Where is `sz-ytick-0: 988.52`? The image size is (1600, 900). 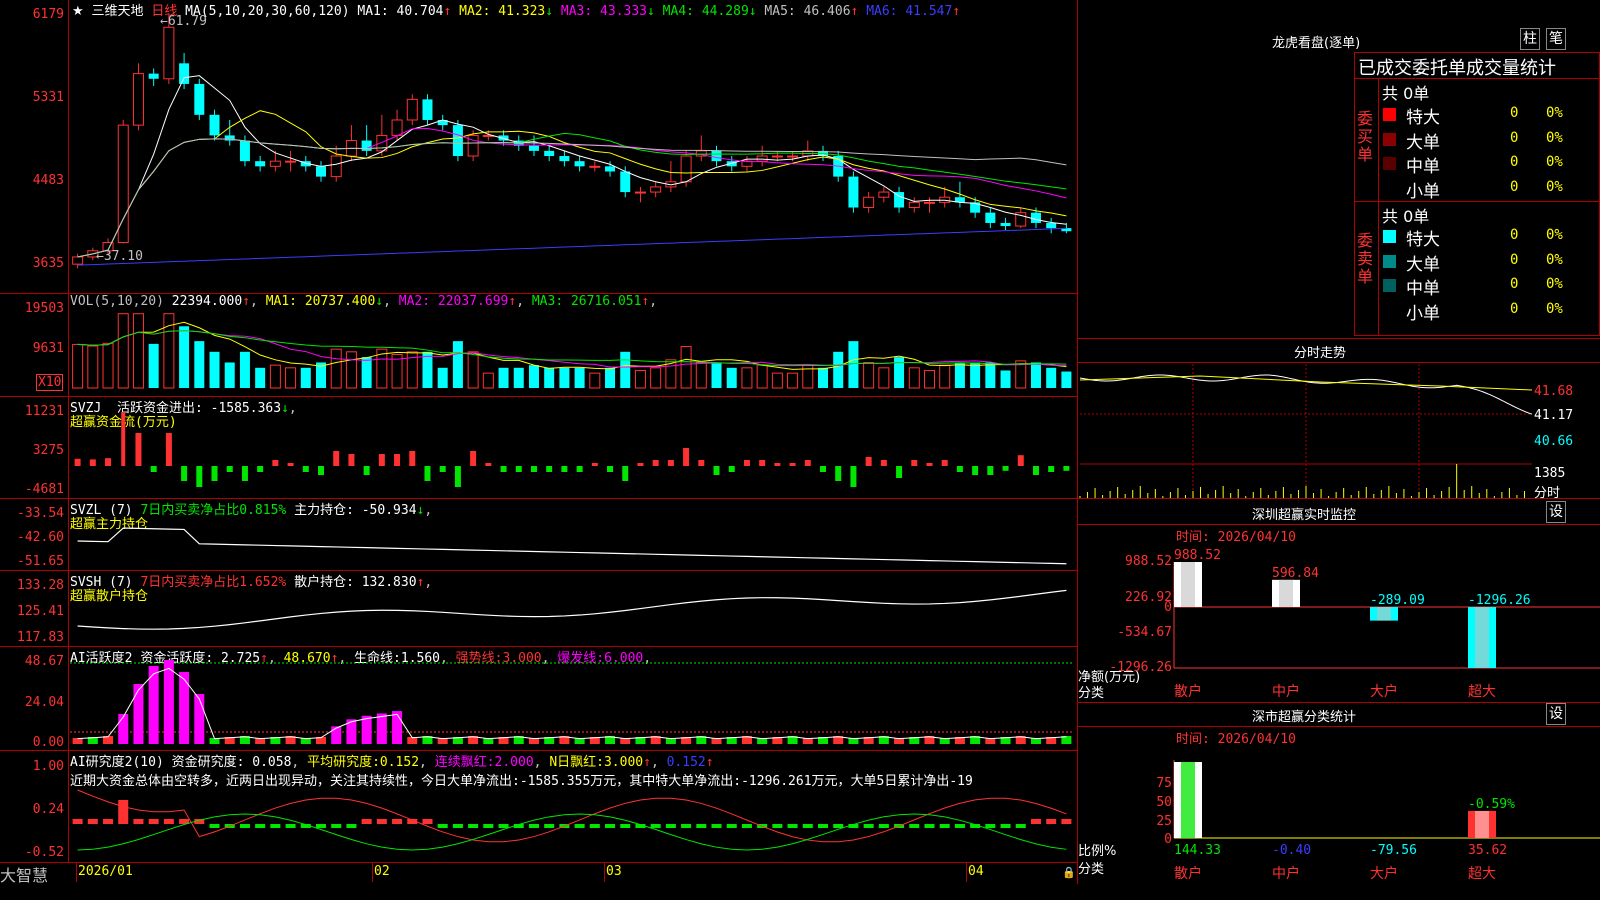
sz-ytick-0: 988.52 is located at coordinates (1148, 561).